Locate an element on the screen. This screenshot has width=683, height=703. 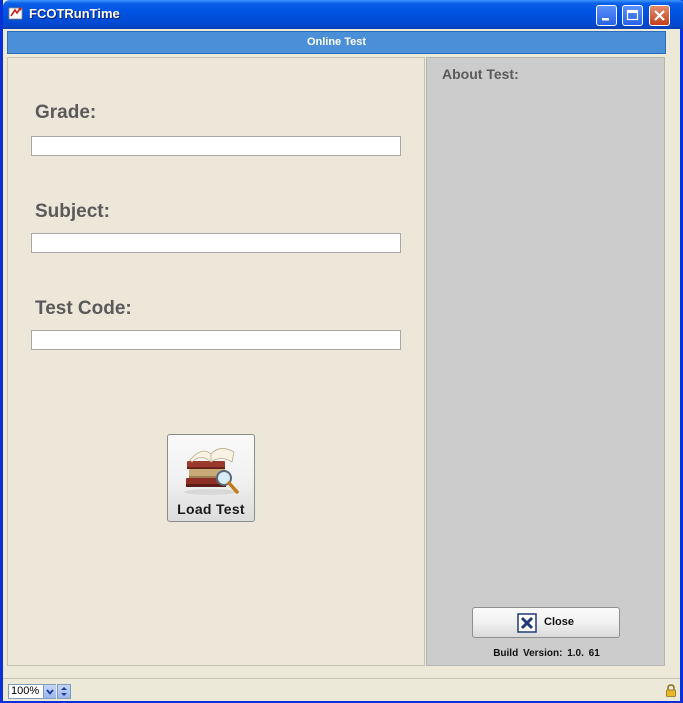
grade-input is located at coordinates (216, 146).